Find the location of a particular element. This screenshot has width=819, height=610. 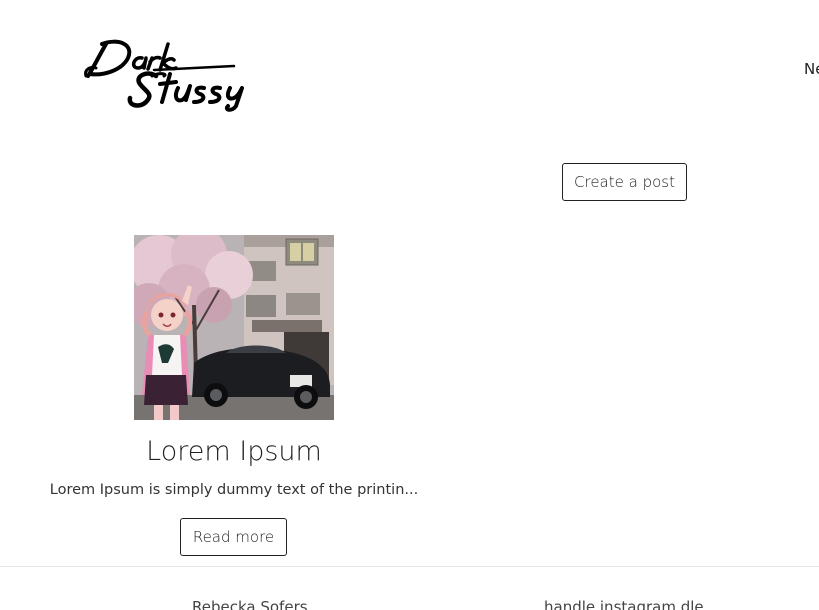

logo-script-icon is located at coordinates (164, 75).